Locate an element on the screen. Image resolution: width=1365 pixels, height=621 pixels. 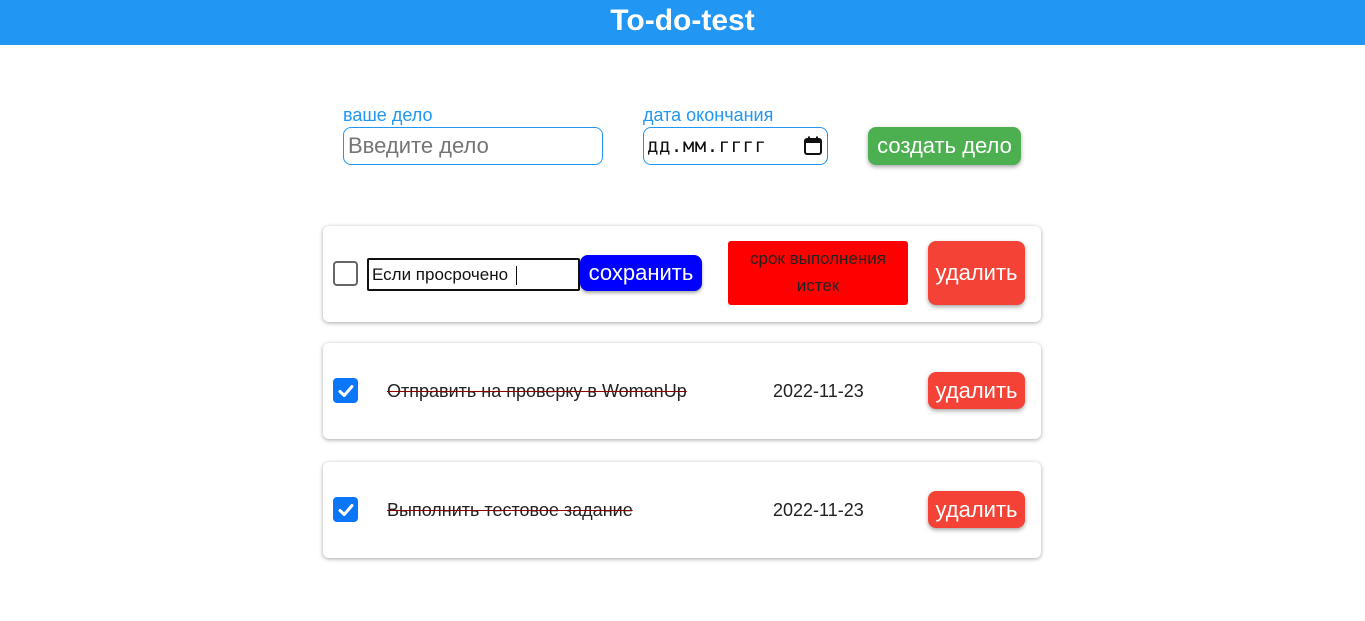
expired-text-line1: срок выполнения is located at coordinates (818, 258).